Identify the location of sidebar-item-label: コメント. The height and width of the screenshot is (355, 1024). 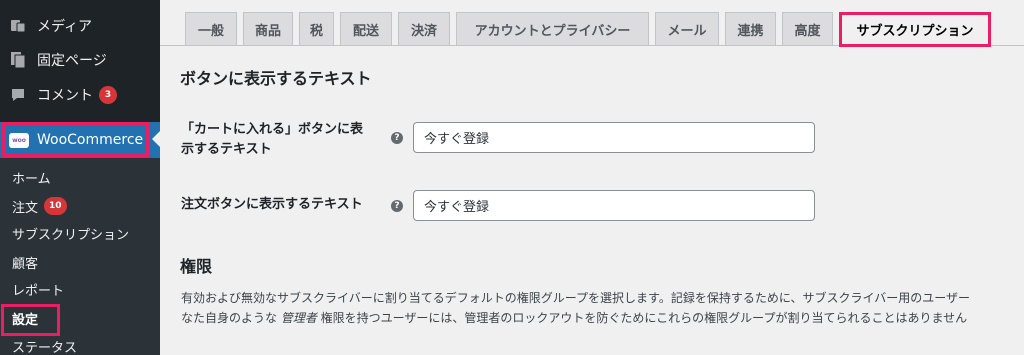
(65, 96).